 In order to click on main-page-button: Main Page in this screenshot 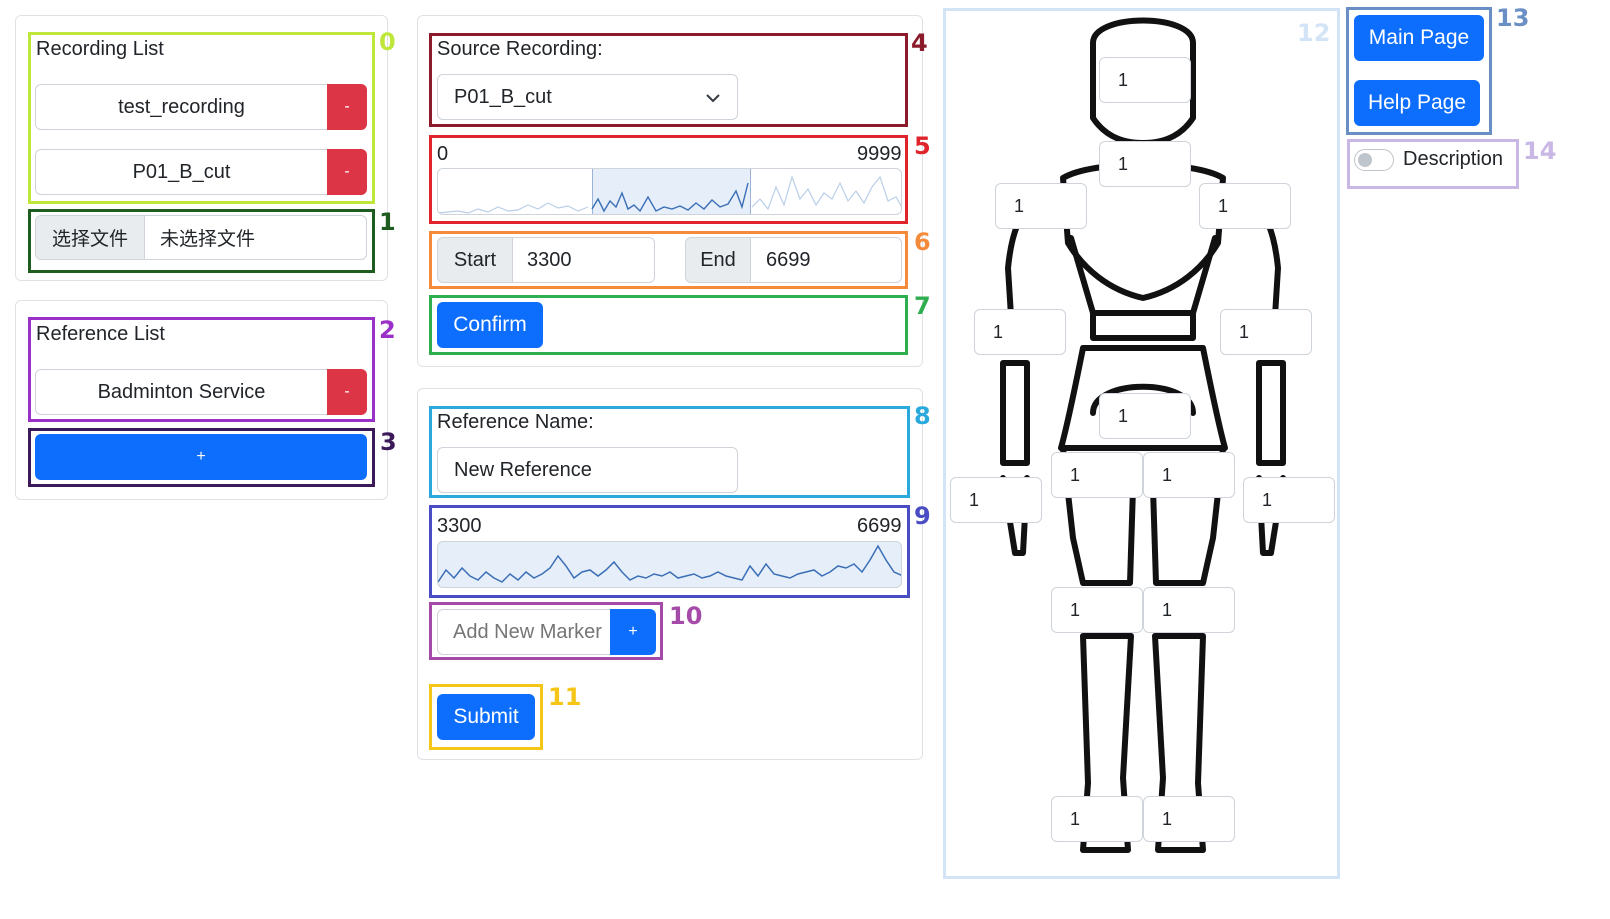, I will do `click(1419, 38)`.